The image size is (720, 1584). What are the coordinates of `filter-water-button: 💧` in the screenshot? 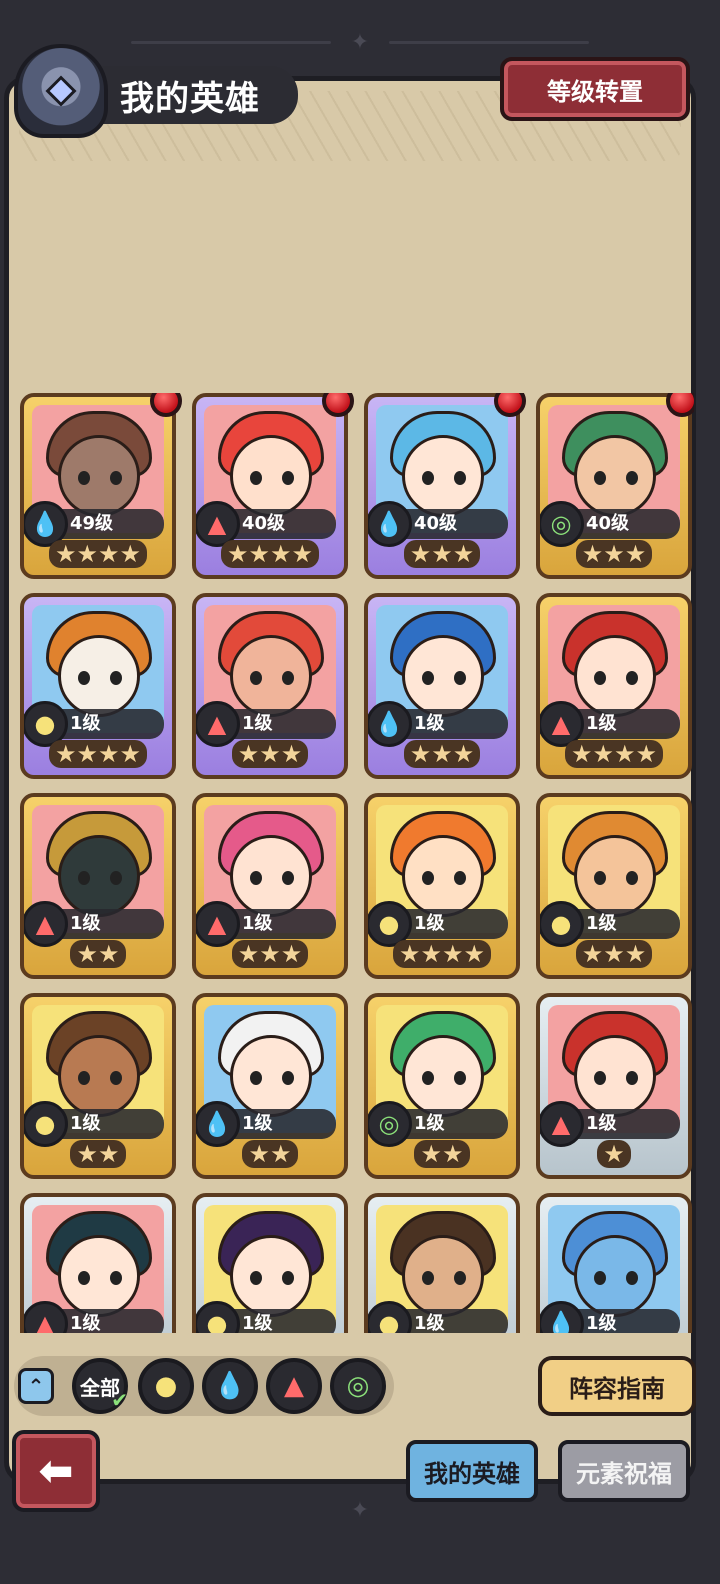 It's located at (230, 1386).